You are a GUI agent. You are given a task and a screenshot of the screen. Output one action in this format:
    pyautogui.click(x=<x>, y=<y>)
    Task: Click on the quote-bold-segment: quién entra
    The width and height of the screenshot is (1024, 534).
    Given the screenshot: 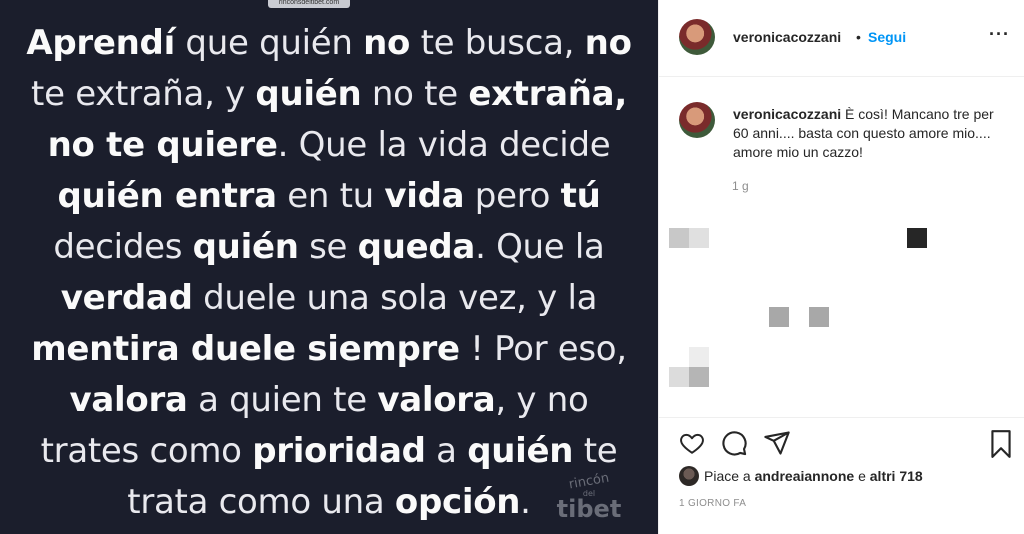 What is the action you would take?
    pyautogui.click(x=167, y=196)
    